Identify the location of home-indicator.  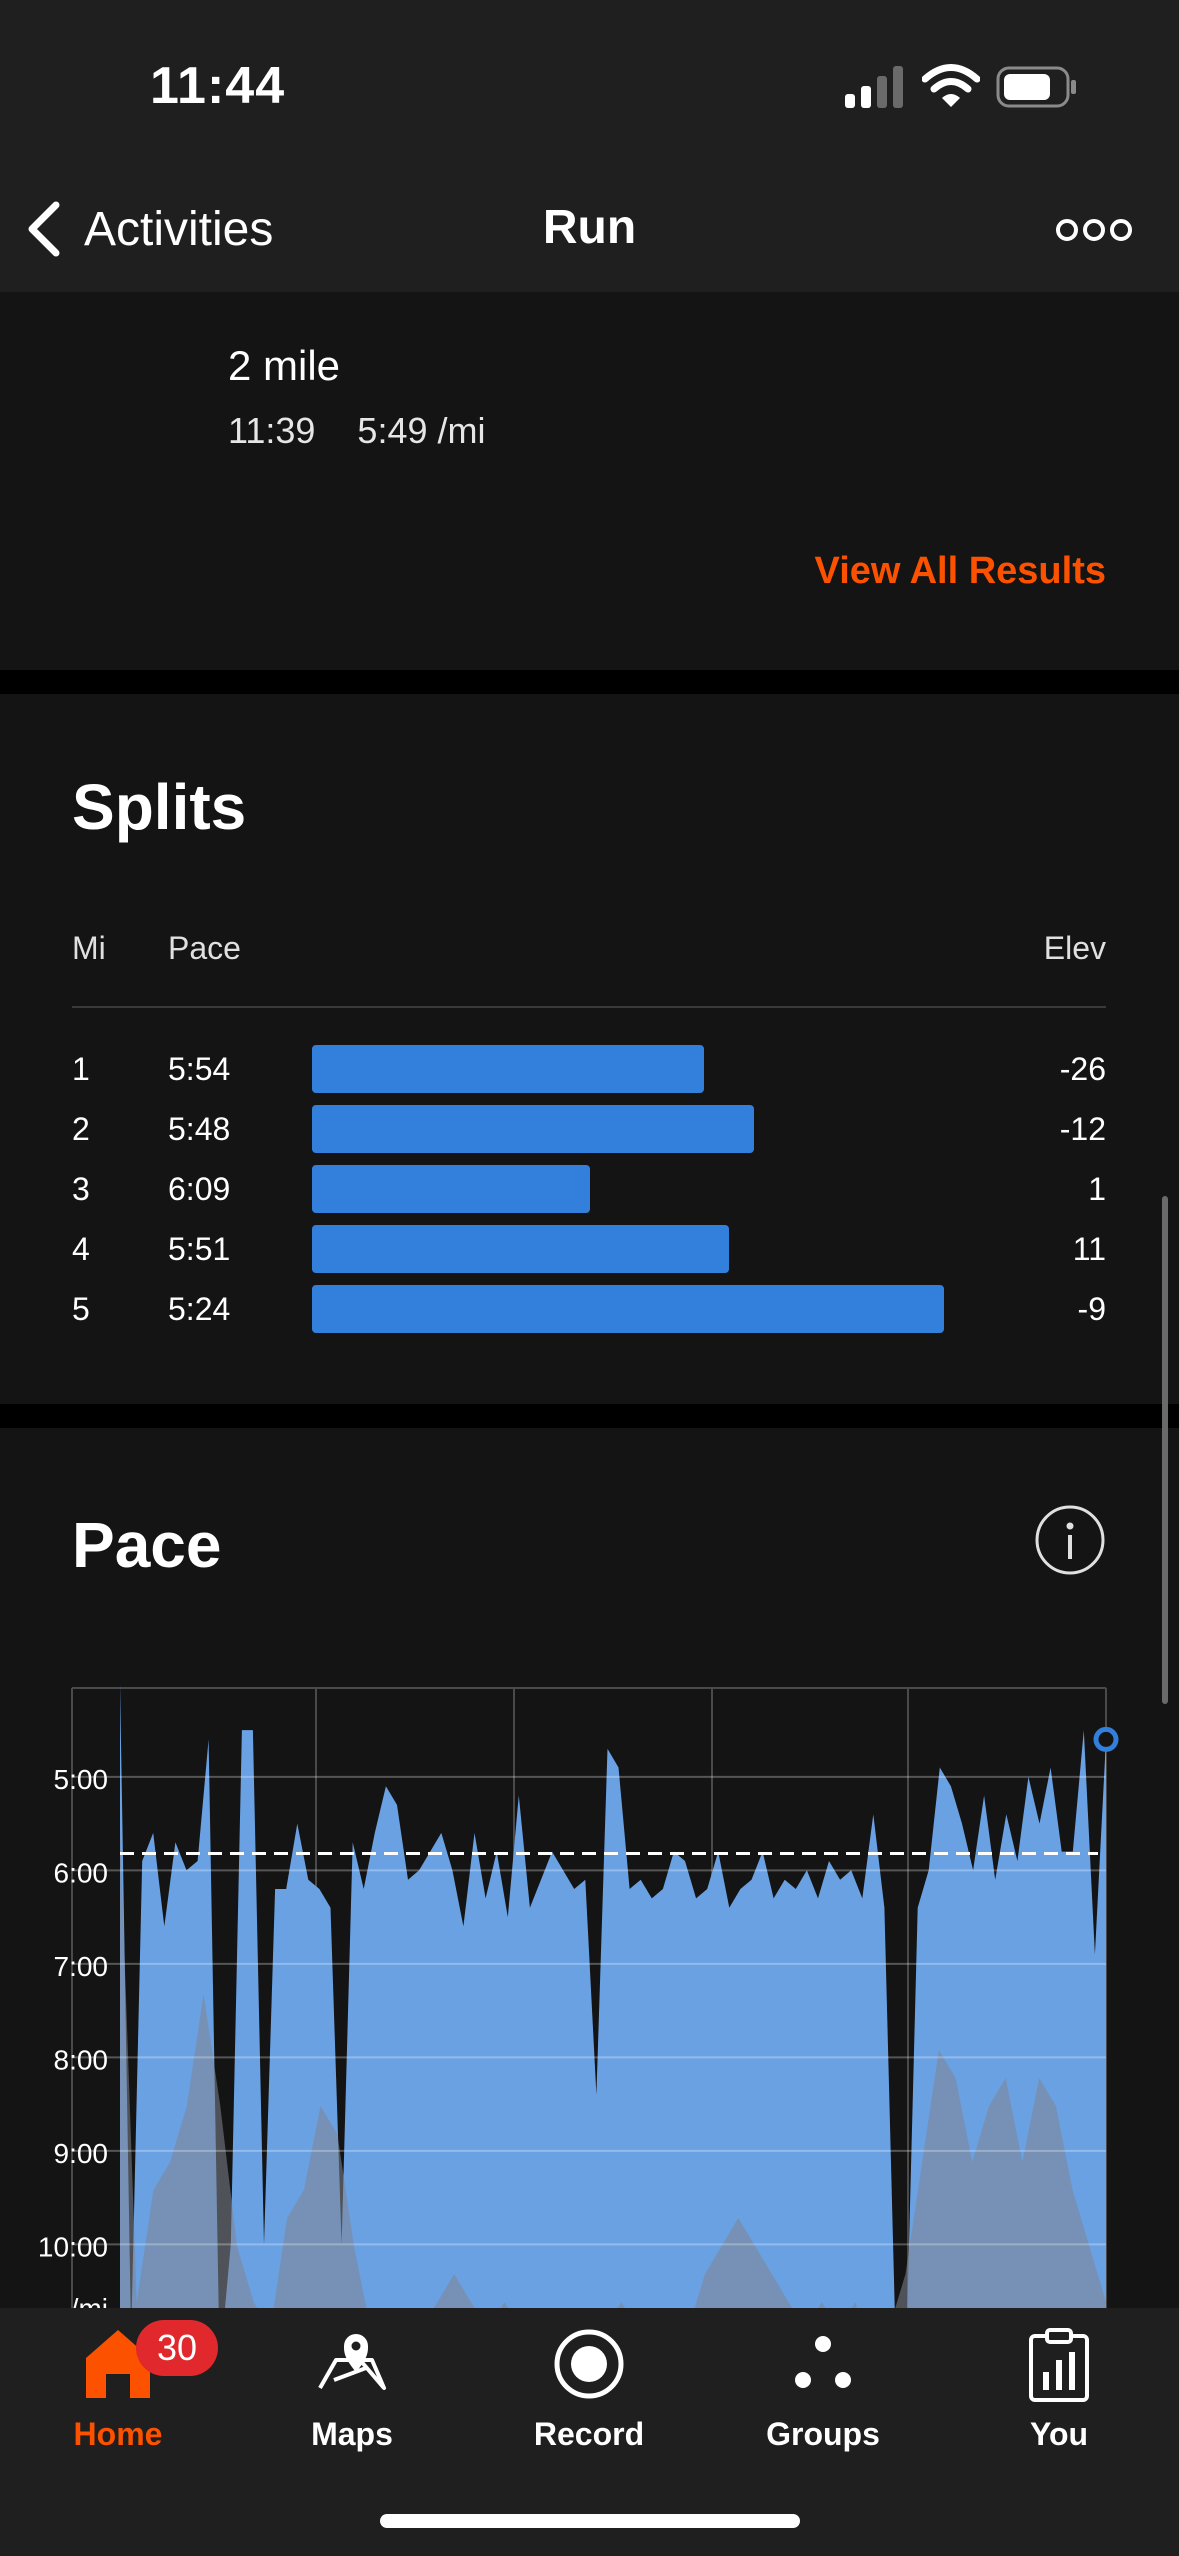
(590, 2521).